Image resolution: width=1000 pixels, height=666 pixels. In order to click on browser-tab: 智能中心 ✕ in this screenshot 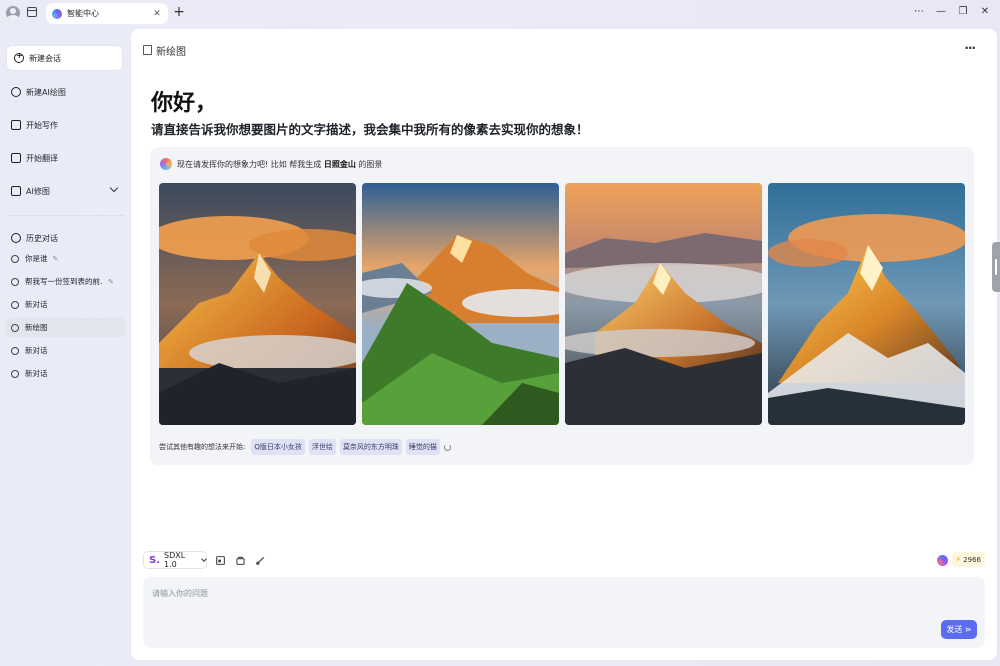, I will do `click(107, 13)`.